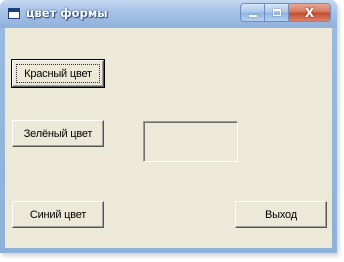  What do you see at coordinates (67, 13) in the screenshot?
I see `window-title: цвет формы` at bounding box center [67, 13].